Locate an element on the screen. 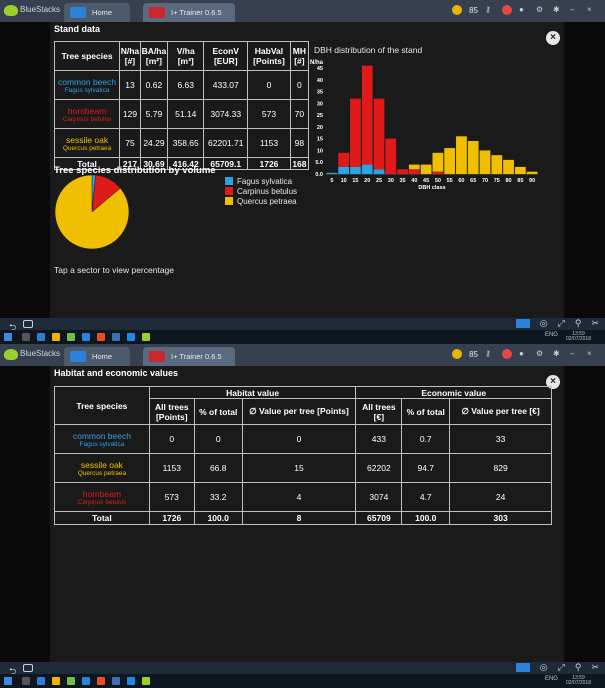 The width and height of the screenshot is (605, 688). y-tick-label: 45 is located at coordinates (320, 69).